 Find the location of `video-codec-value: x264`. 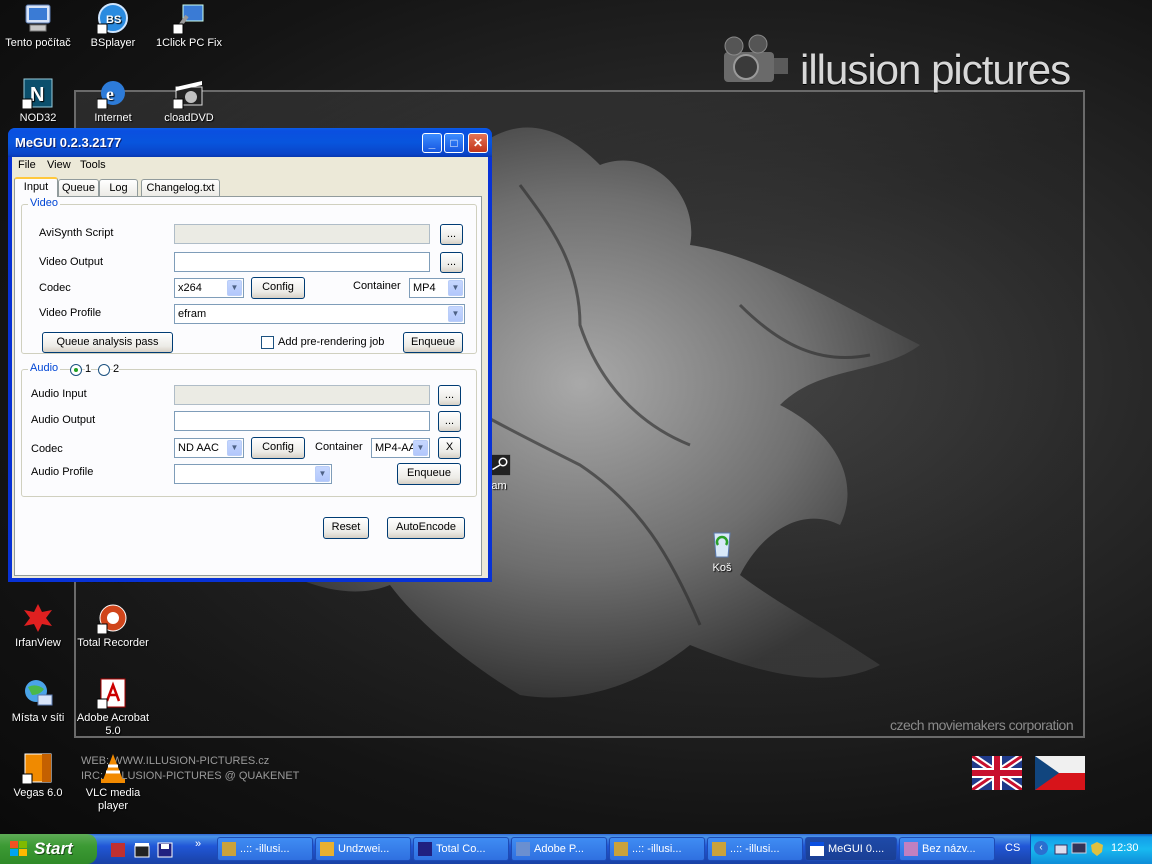

video-codec-value: x264 is located at coordinates (190, 288).